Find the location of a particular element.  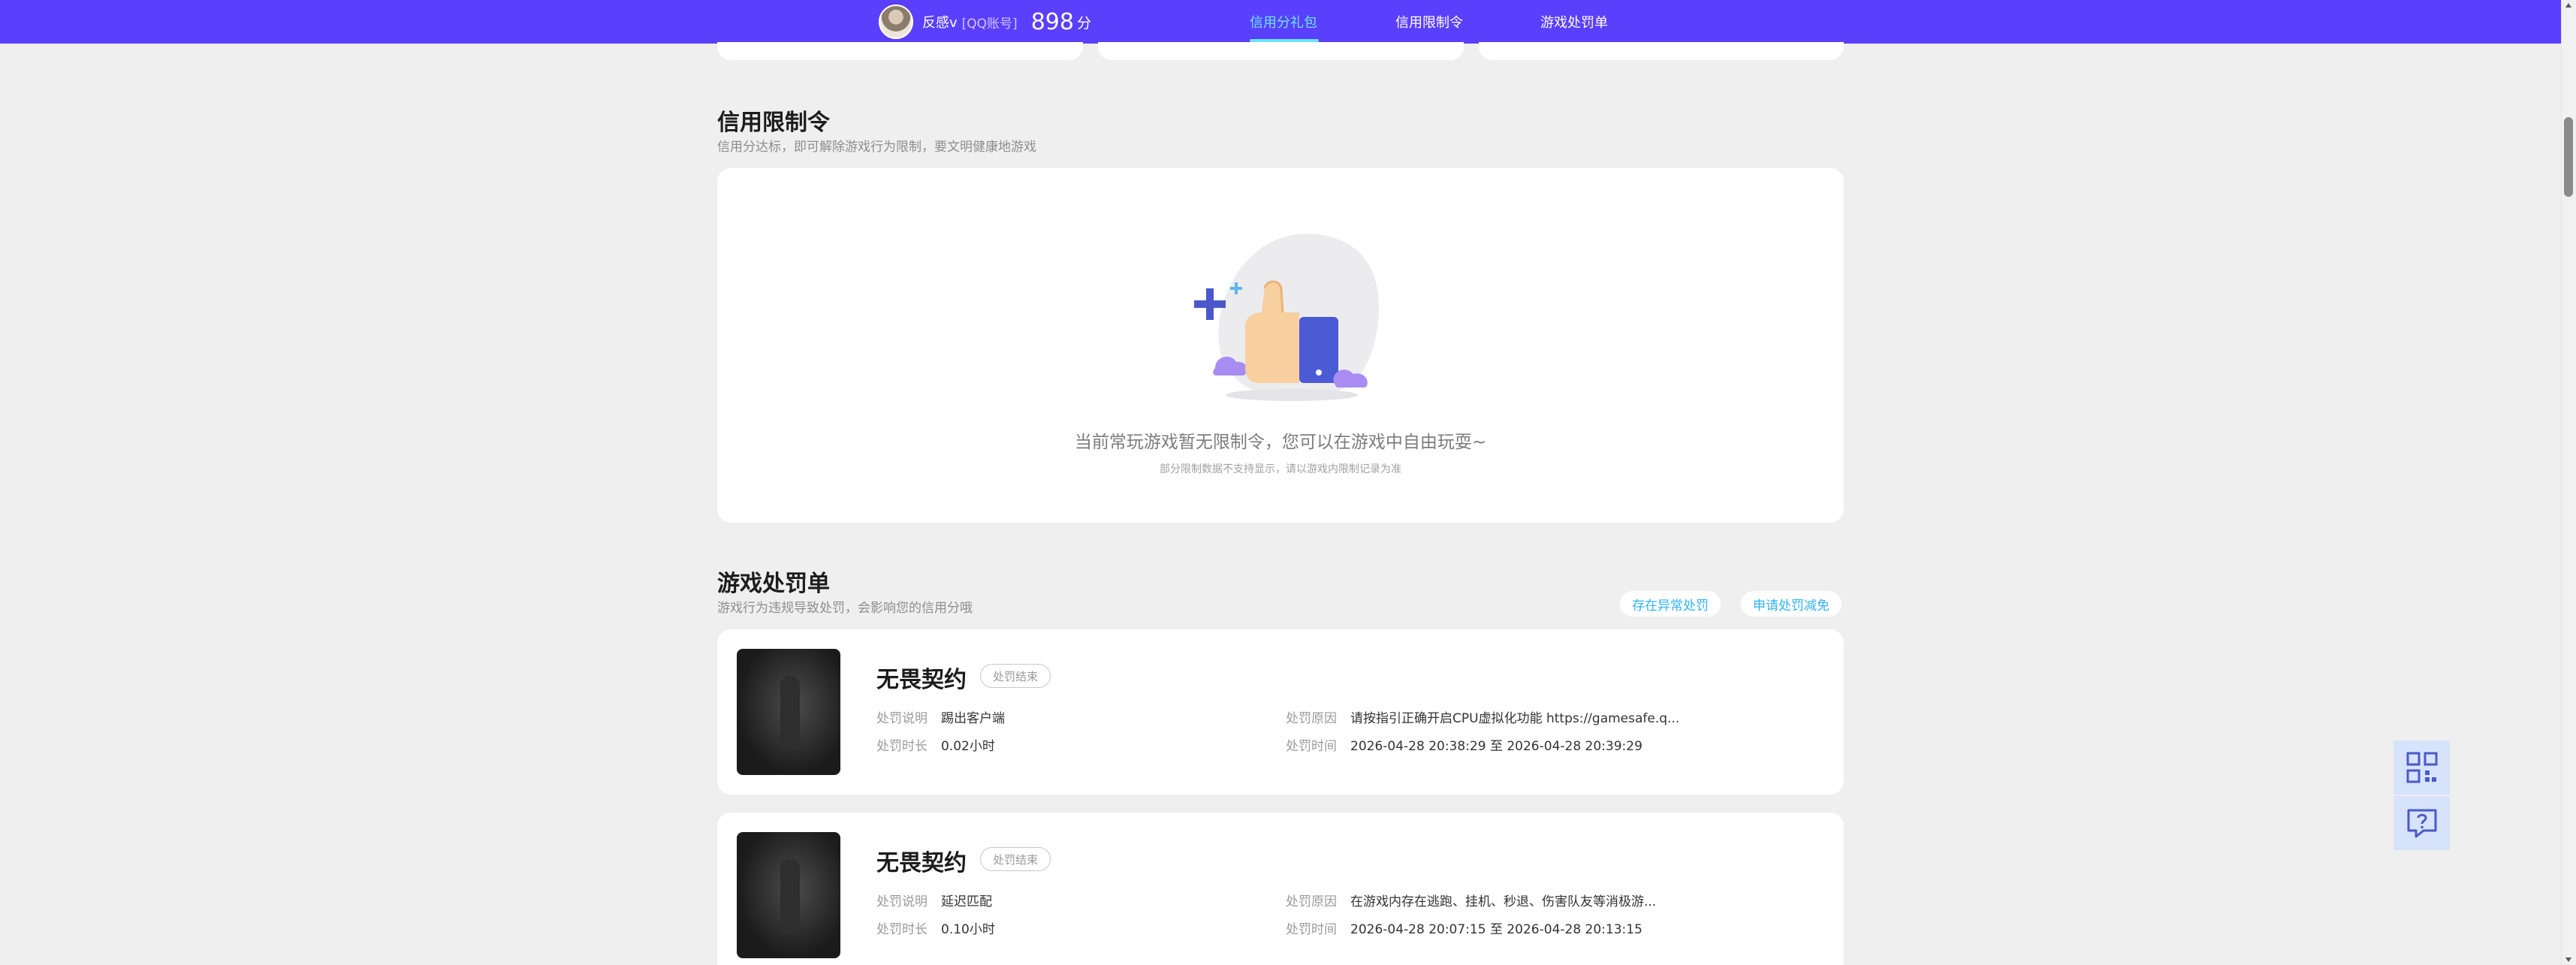

nav-credit-restriction: 信用限制令 is located at coordinates (1429, 22).